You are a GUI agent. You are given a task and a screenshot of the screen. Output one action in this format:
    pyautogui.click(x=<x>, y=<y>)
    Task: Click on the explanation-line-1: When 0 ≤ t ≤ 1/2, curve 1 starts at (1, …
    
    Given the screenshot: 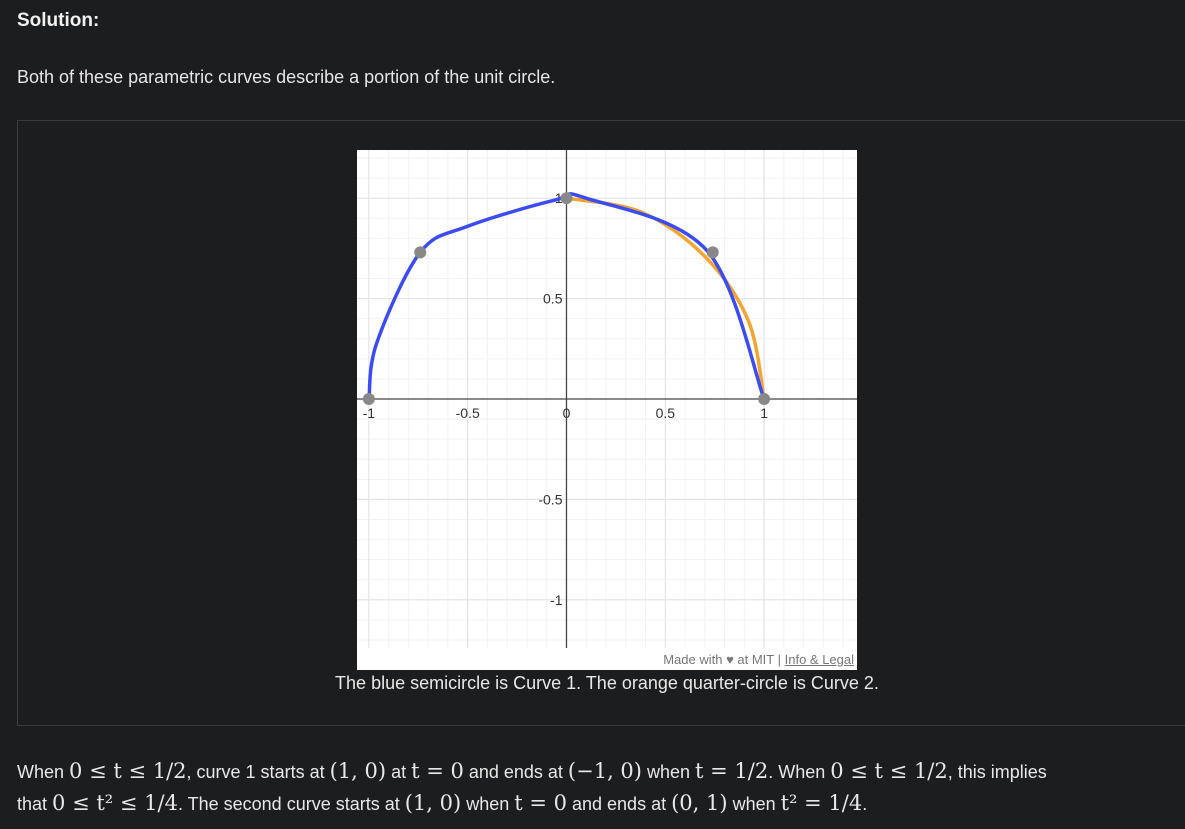 What is the action you would take?
    pyautogui.click(x=599, y=772)
    